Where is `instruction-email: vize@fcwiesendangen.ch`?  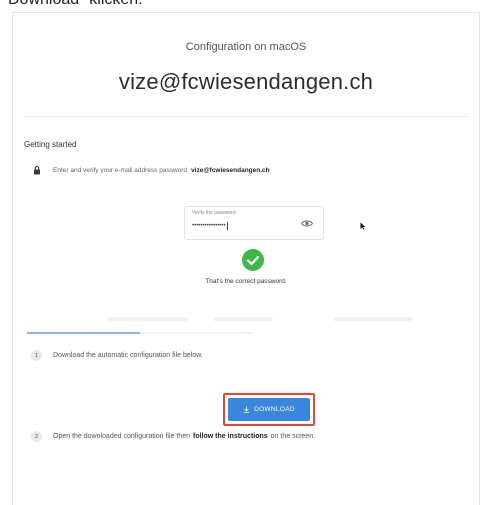 instruction-email: vize@fcwiesendangen.ch is located at coordinates (230, 170).